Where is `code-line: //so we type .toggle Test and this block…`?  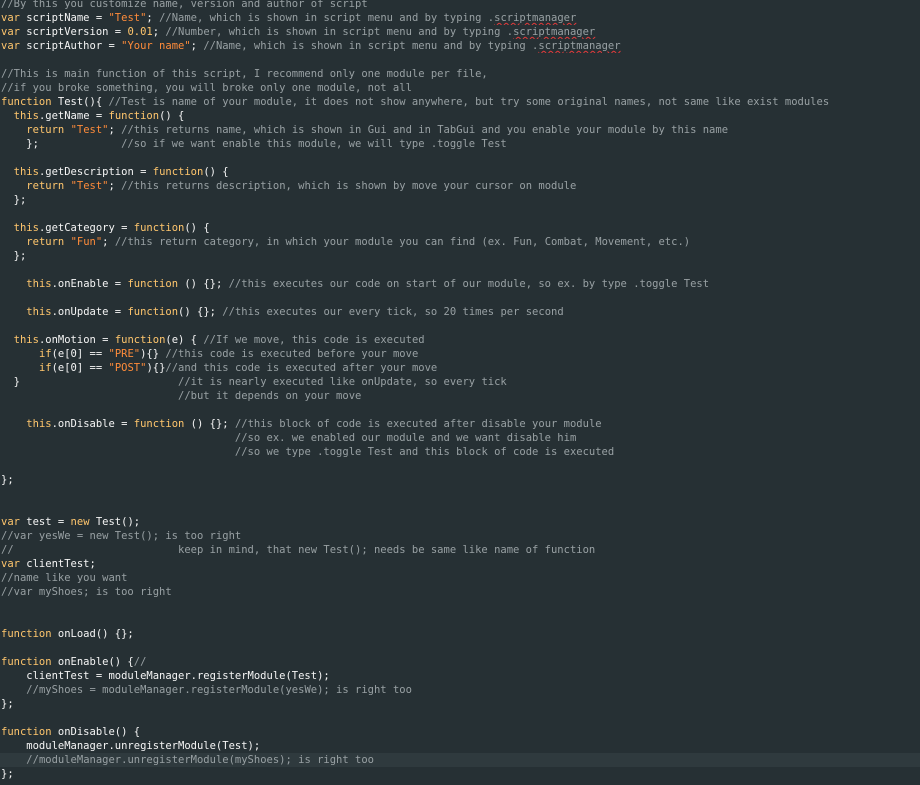 code-line: //so we type .toggle Test and this block… is located at coordinates (460, 452).